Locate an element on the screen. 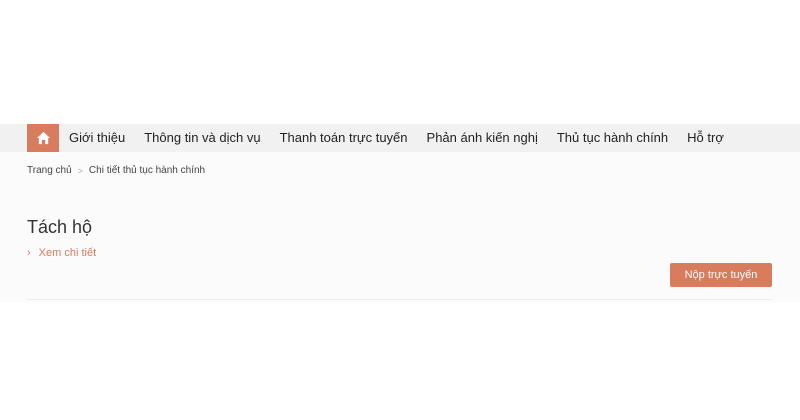 The image size is (800, 420). chevron-right-icon: › is located at coordinates (29, 253).